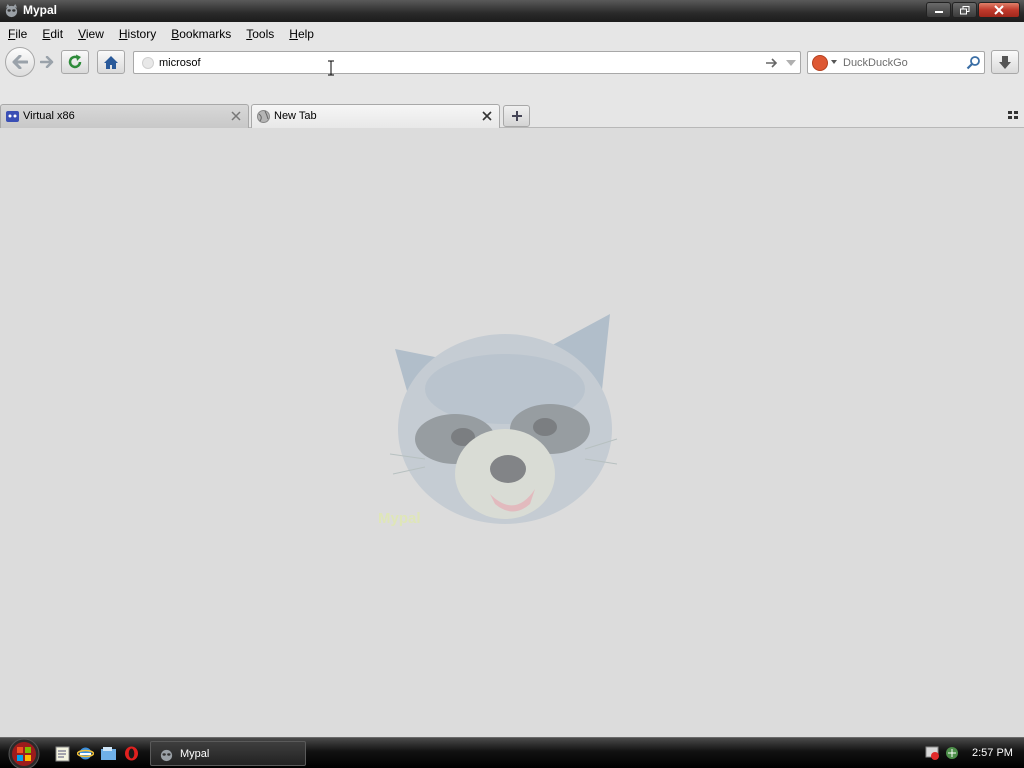 This screenshot has height=768, width=1024. I want to click on menu-tools: Tools, so click(260, 34).